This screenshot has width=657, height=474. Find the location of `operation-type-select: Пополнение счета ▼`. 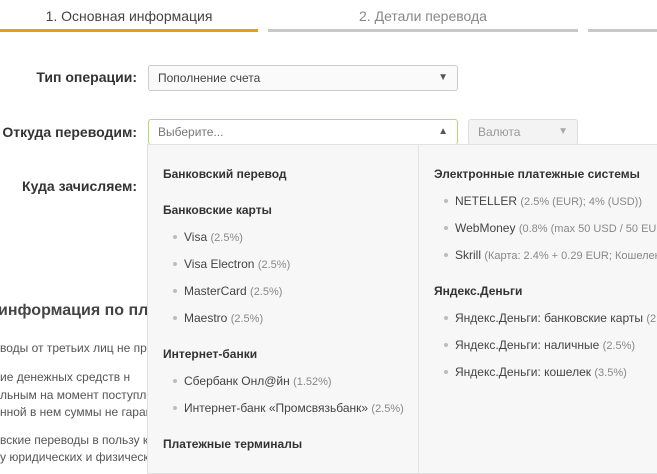

operation-type-select: Пополнение счета ▼ is located at coordinates (303, 78).